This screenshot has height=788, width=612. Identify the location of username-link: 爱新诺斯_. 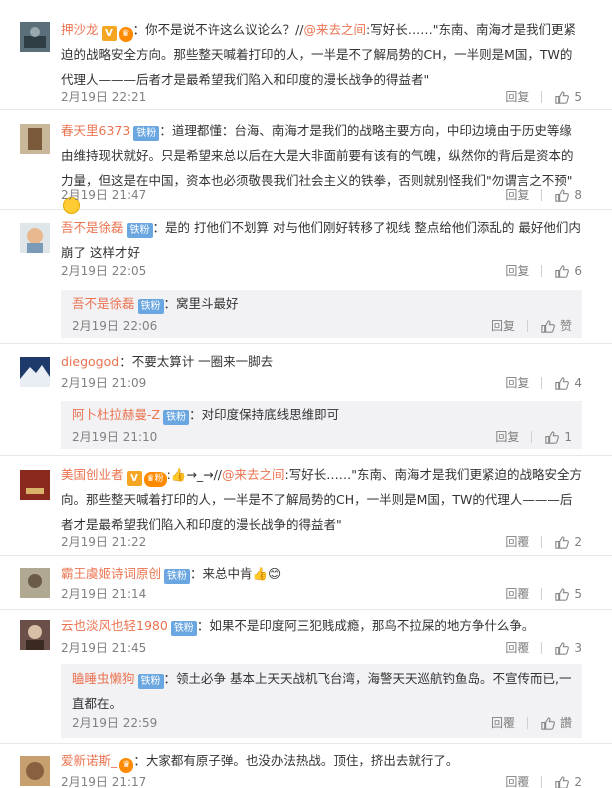
(89, 760).